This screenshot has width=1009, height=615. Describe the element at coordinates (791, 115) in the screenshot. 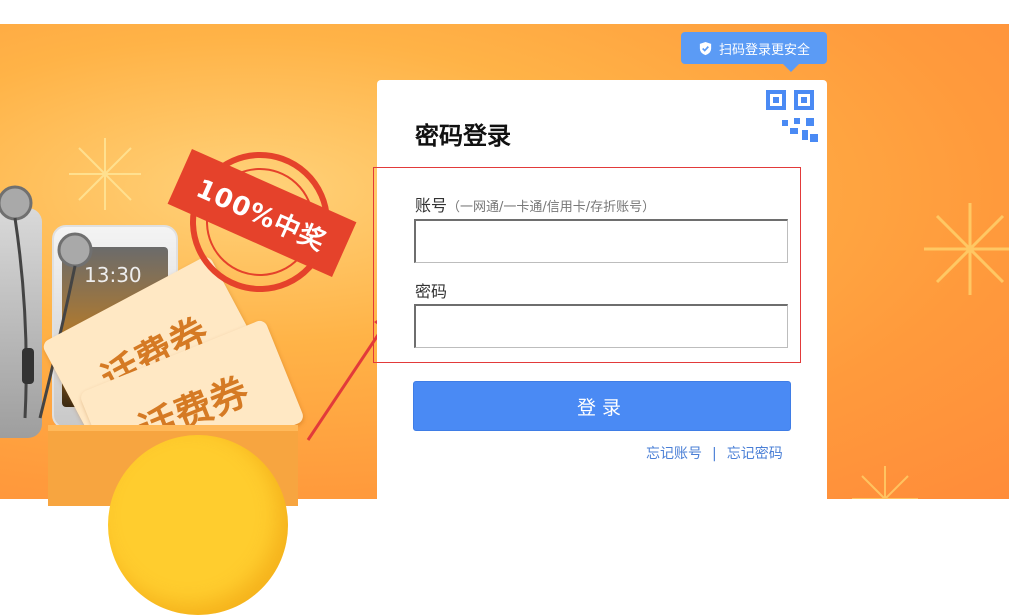

I see `qr-code-icon` at that location.